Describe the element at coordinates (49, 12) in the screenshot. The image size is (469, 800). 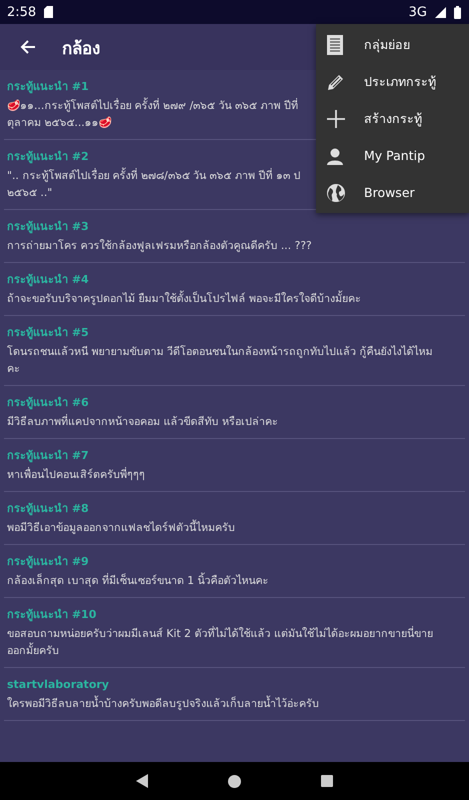
I see `sd-card-icon` at that location.